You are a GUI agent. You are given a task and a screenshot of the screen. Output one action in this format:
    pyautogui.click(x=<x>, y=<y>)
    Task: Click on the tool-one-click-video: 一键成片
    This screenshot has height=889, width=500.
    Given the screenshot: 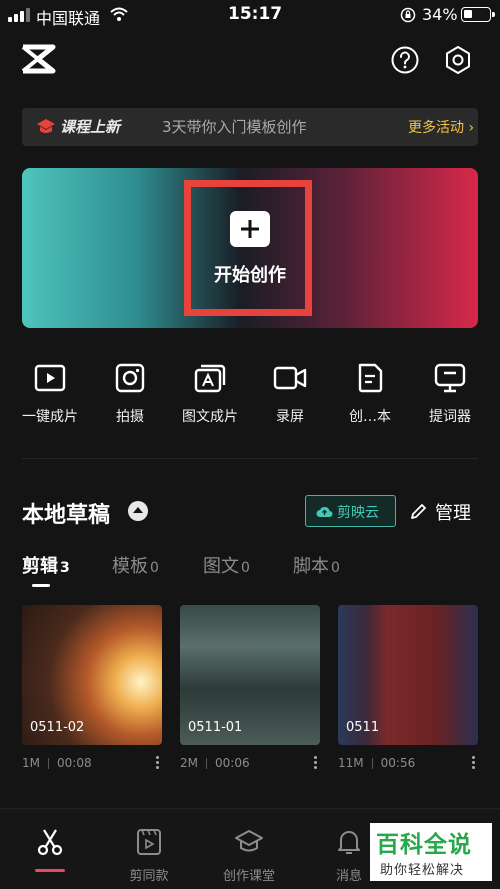 What is the action you would take?
    pyautogui.click(x=50, y=394)
    